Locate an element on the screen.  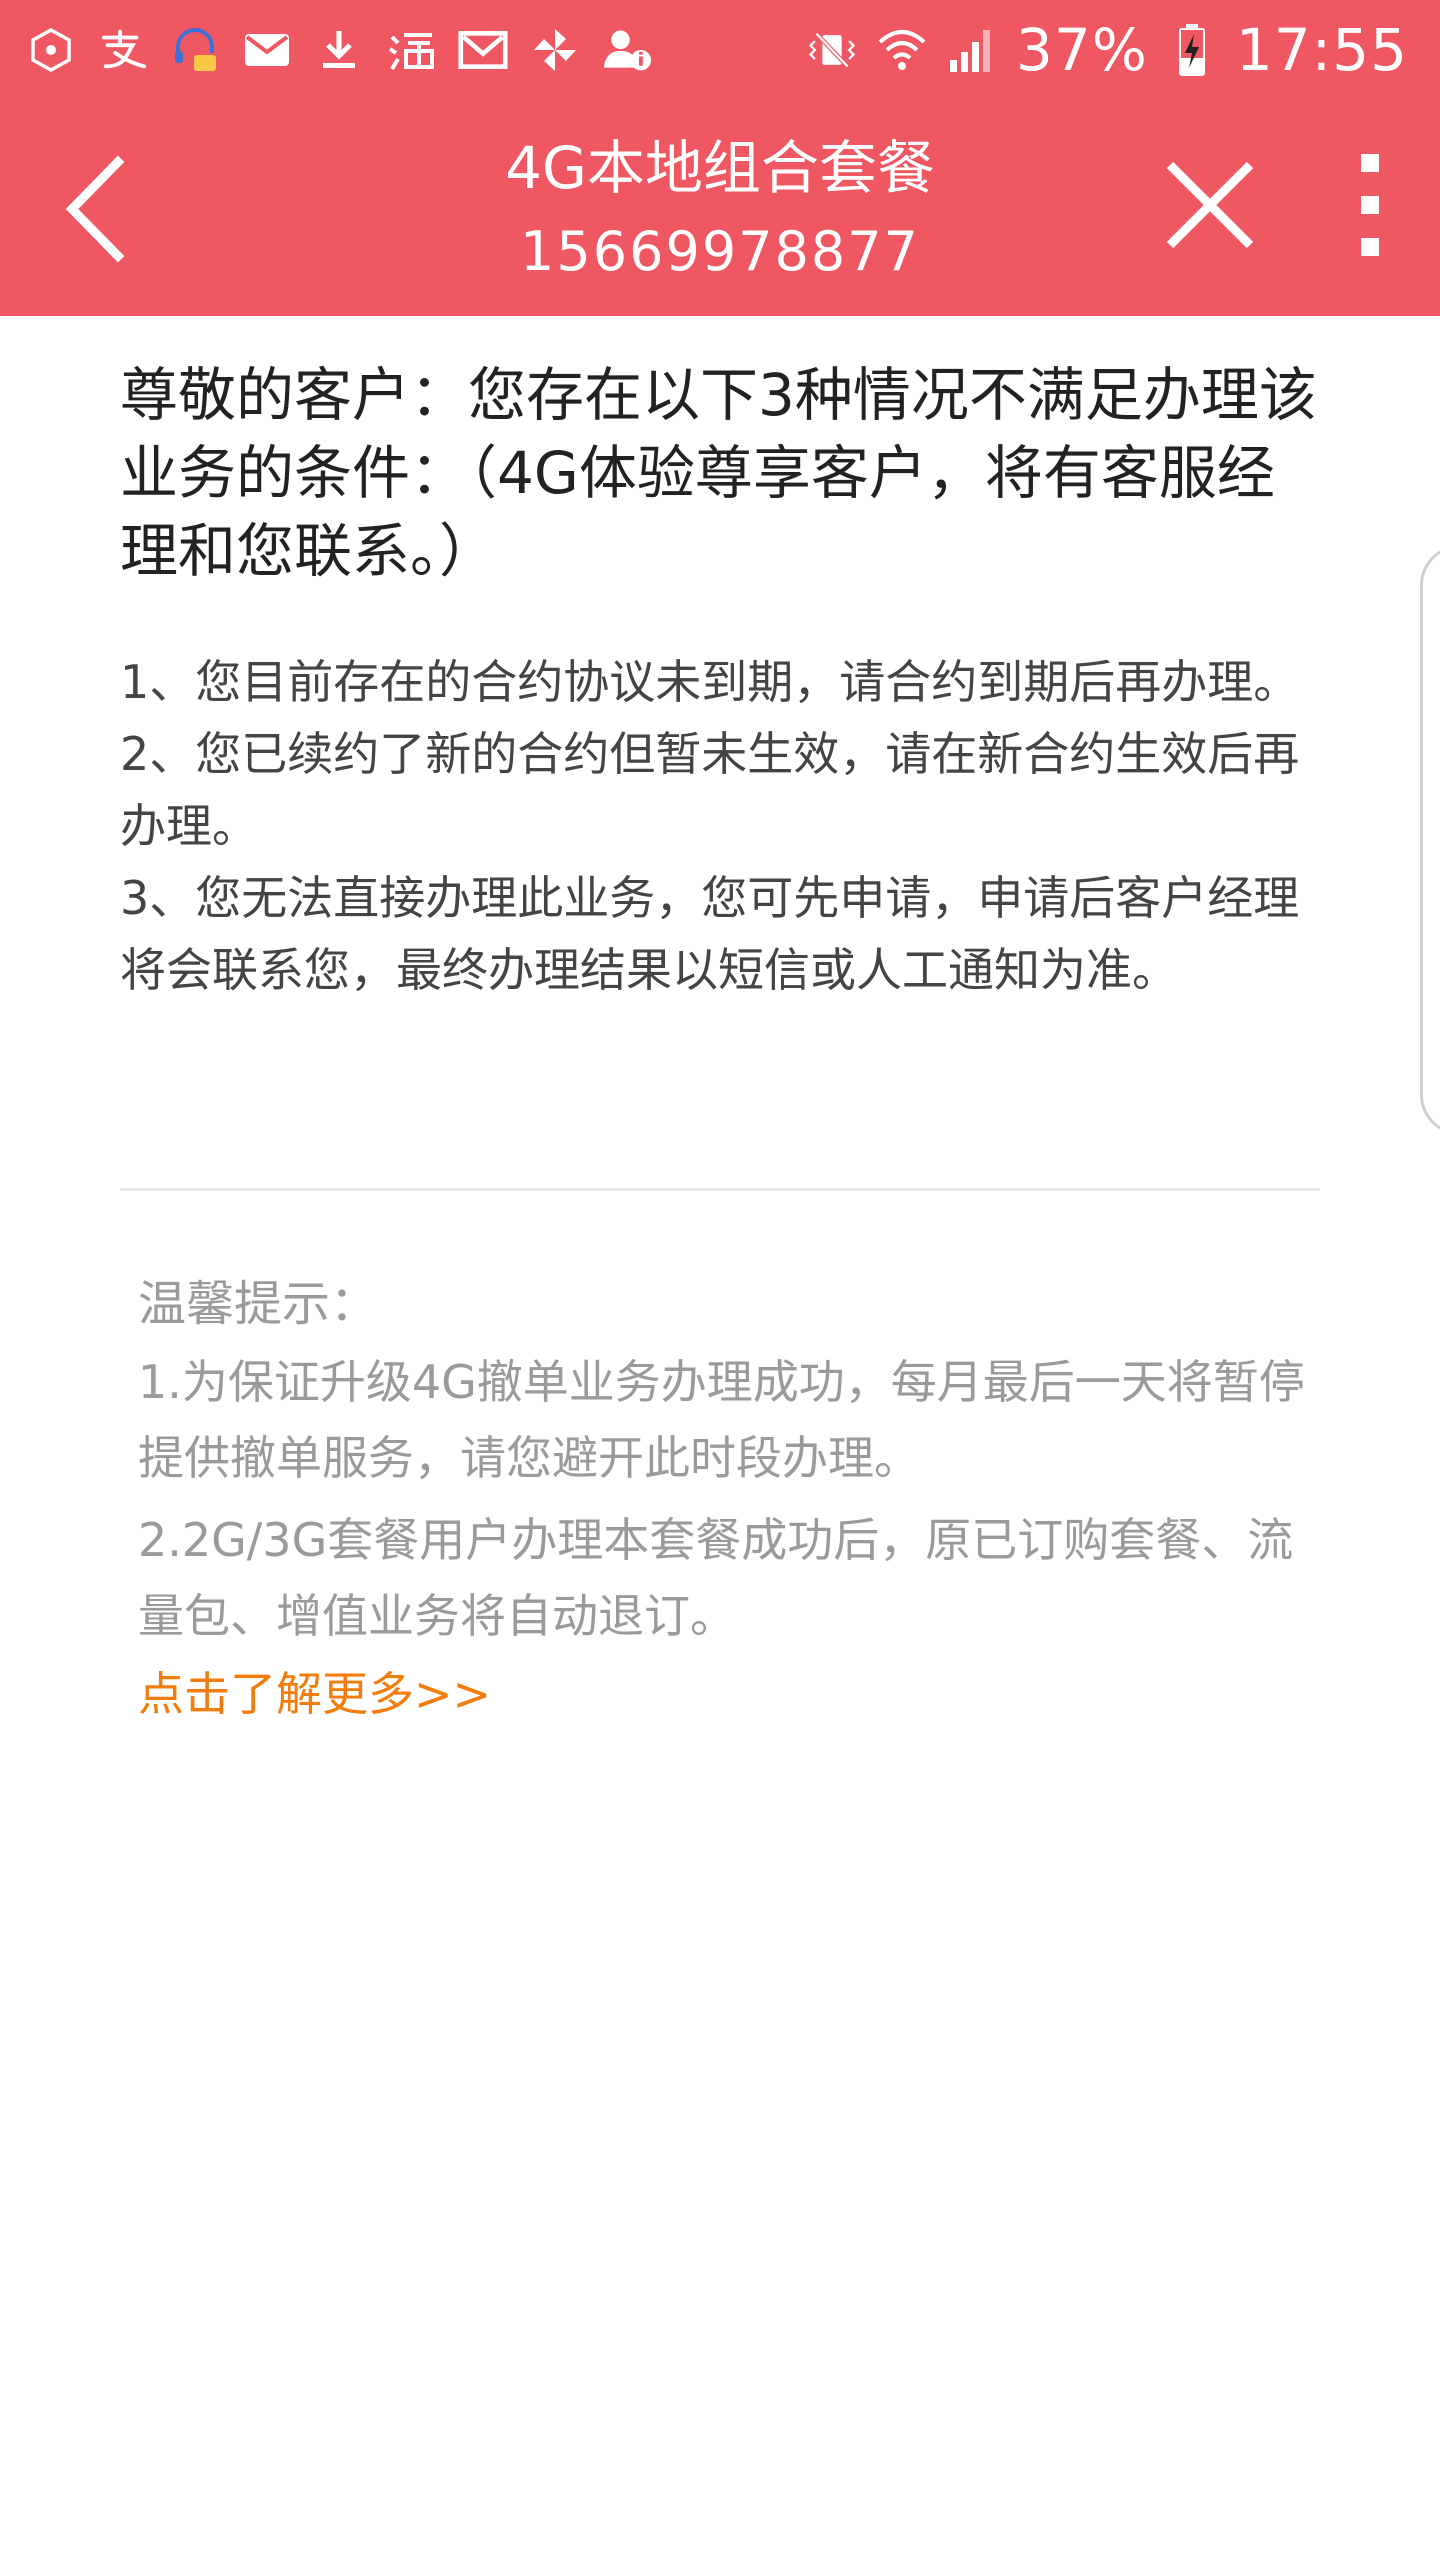
pinwheel-icon is located at coordinates (555, 50).